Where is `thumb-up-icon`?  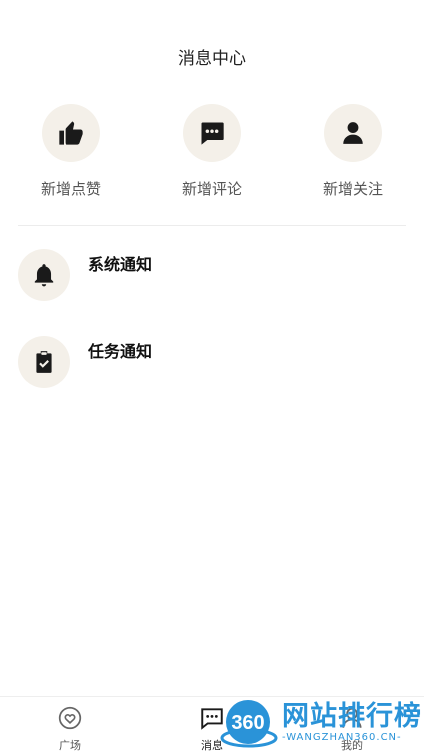
thumb-up-icon is located at coordinates (71, 133).